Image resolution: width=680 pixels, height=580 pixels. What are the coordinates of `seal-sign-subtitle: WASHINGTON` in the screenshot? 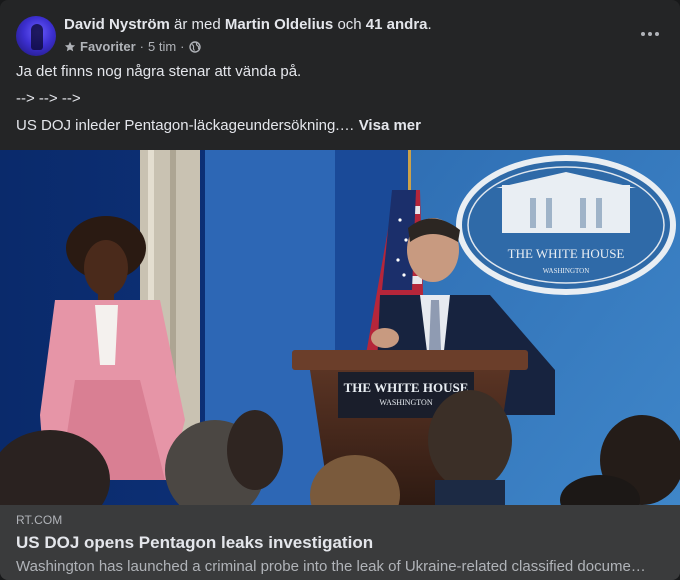 It's located at (566, 271).